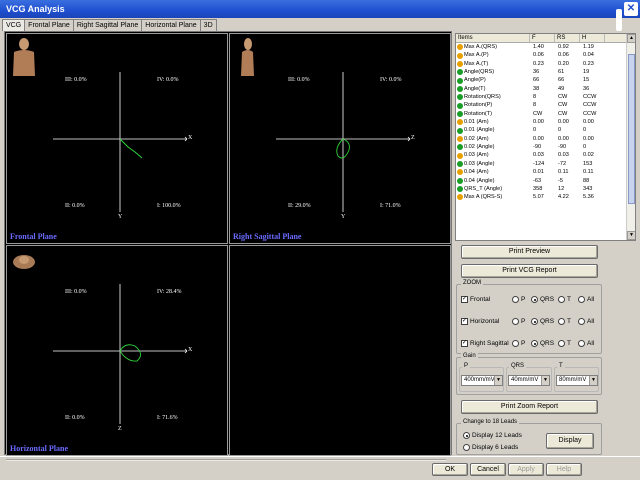 The width and height of the screenshot is (640, 480). I want to click on table-row: 0.02 (Angle) -90 -90 0, so click(545, 147).